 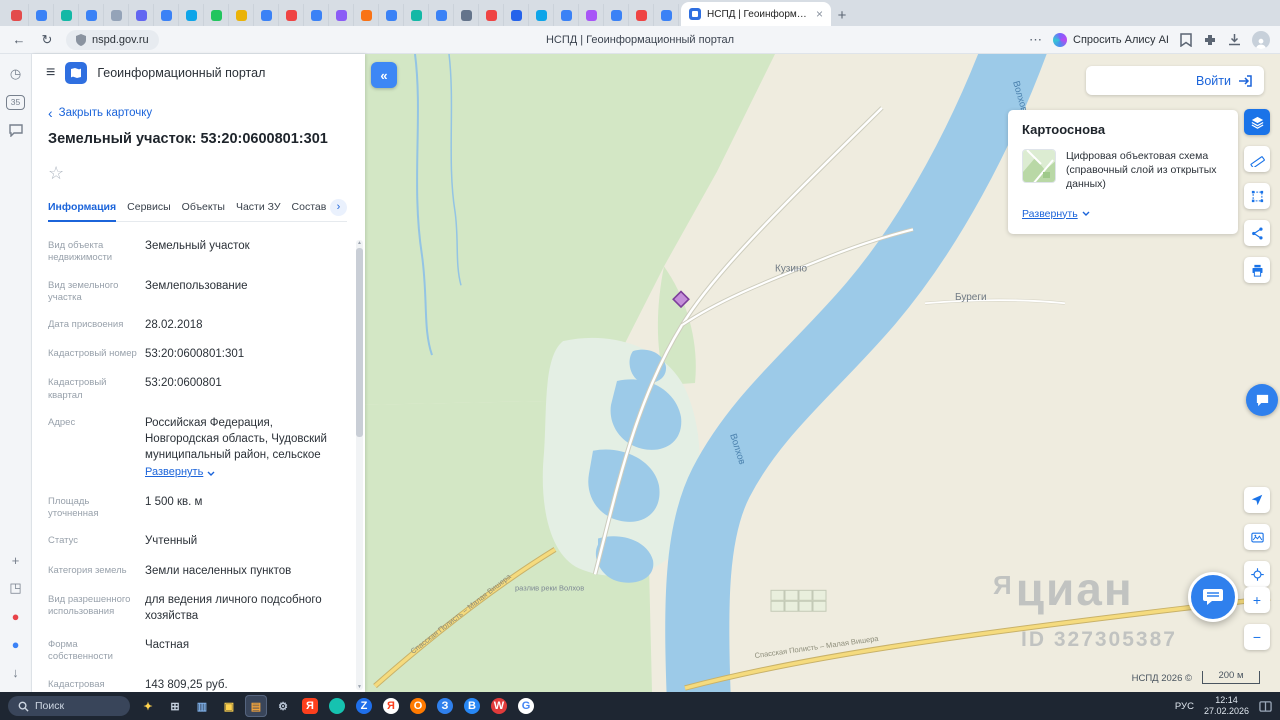 What do you see at coordinates (359, 465) in the screenshot?
I see `panel-scrollbar: ▲ ▼` at bounding box center [359, 465].